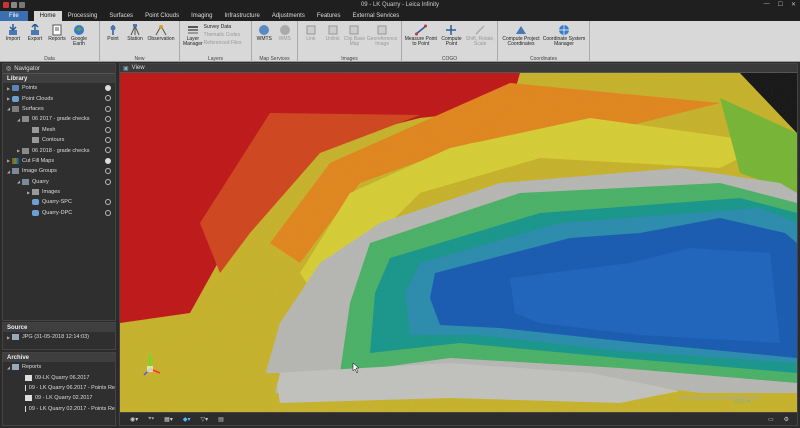 The image size is (800, 428). What do you see at coordinates (35, 140) in the screenshot?
I see `contours-icon` at bounding box center [35, 140].